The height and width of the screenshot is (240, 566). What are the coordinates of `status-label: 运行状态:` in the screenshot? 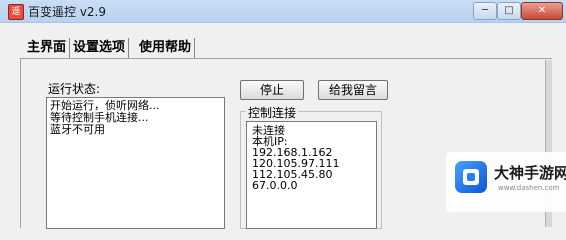 It's located at (74, 89).